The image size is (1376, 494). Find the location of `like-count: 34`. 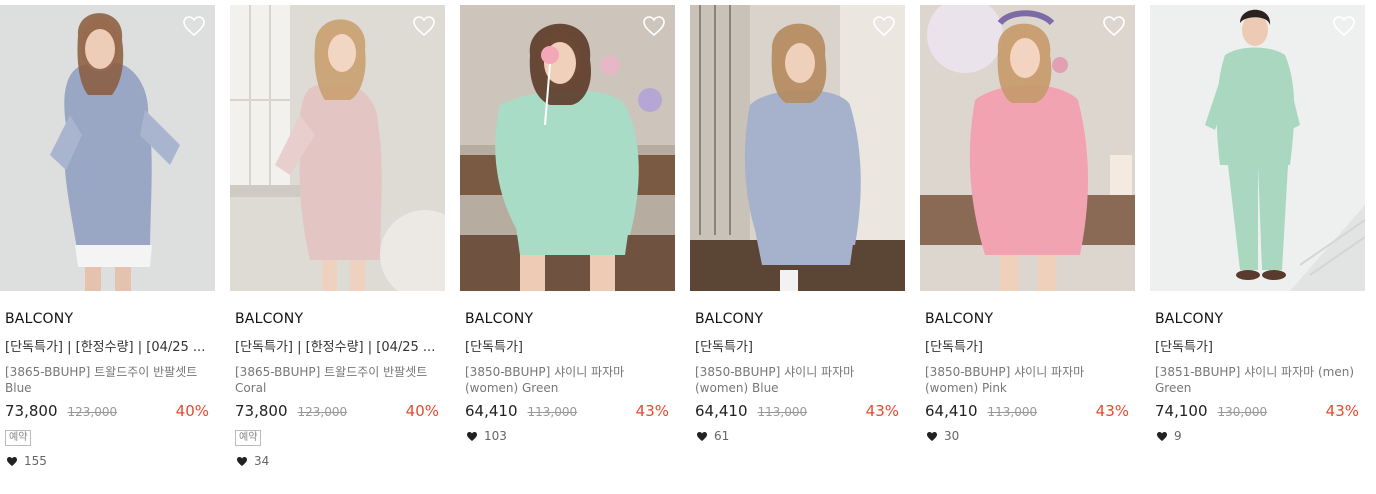

like-count: 34 is located at coordinates (337, 461).